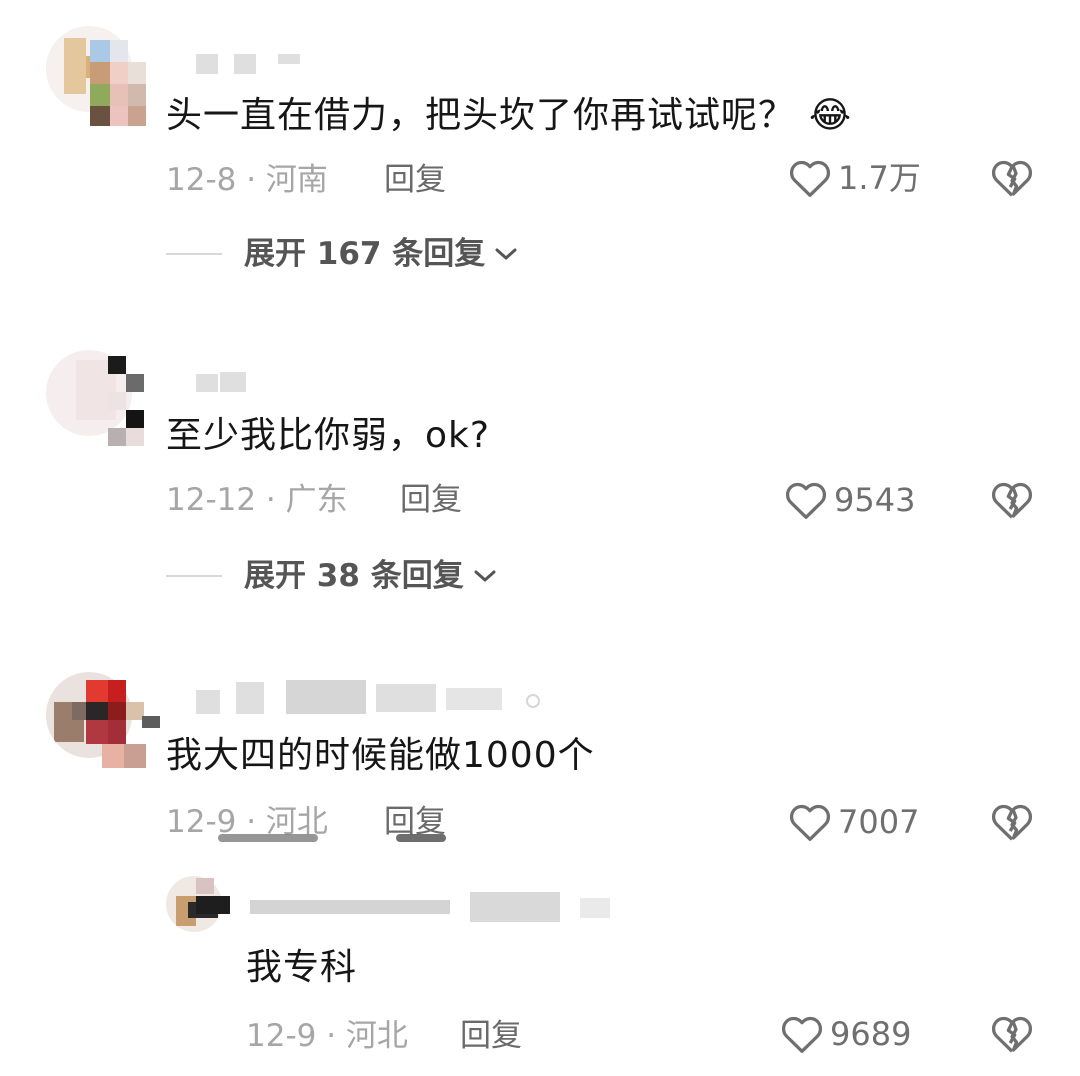 The image size is (1080, 1076). I want to click on like-button: 1.7万, so click(854, 178).